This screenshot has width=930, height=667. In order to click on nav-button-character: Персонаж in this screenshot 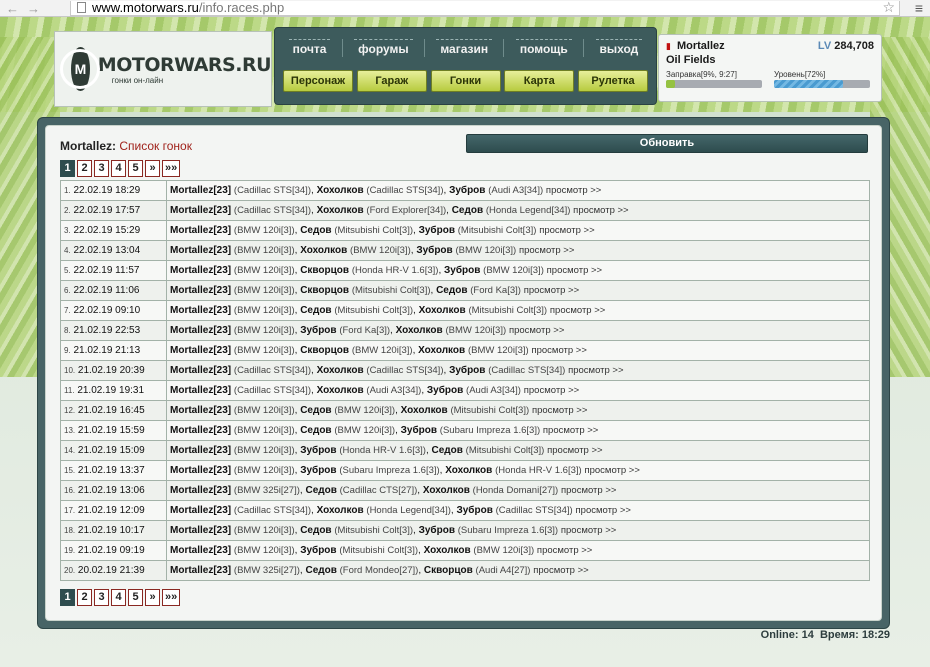, I will do `click(318, 81)`.